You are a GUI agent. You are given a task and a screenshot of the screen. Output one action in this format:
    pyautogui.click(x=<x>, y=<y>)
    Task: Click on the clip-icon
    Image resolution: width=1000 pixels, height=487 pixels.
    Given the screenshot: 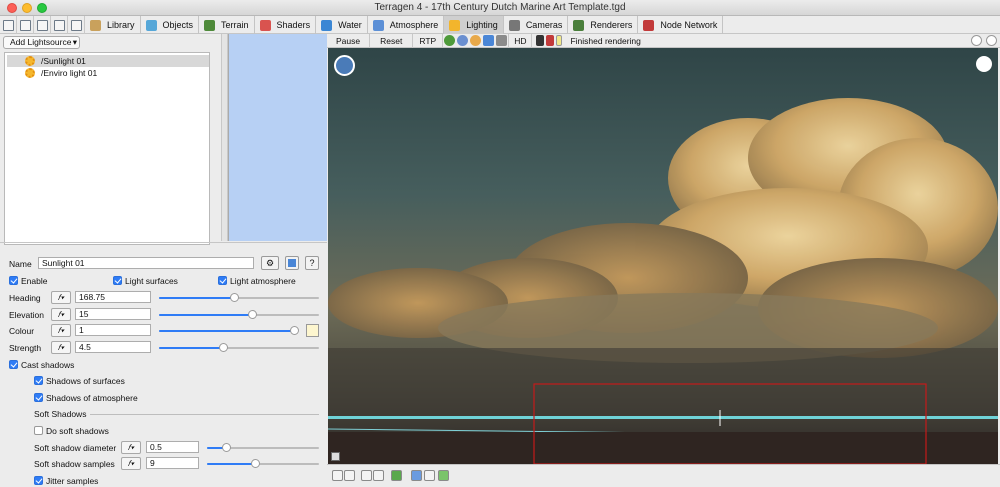 What is the action you would take?
    pyautogui.click(x=559, y=40)
    